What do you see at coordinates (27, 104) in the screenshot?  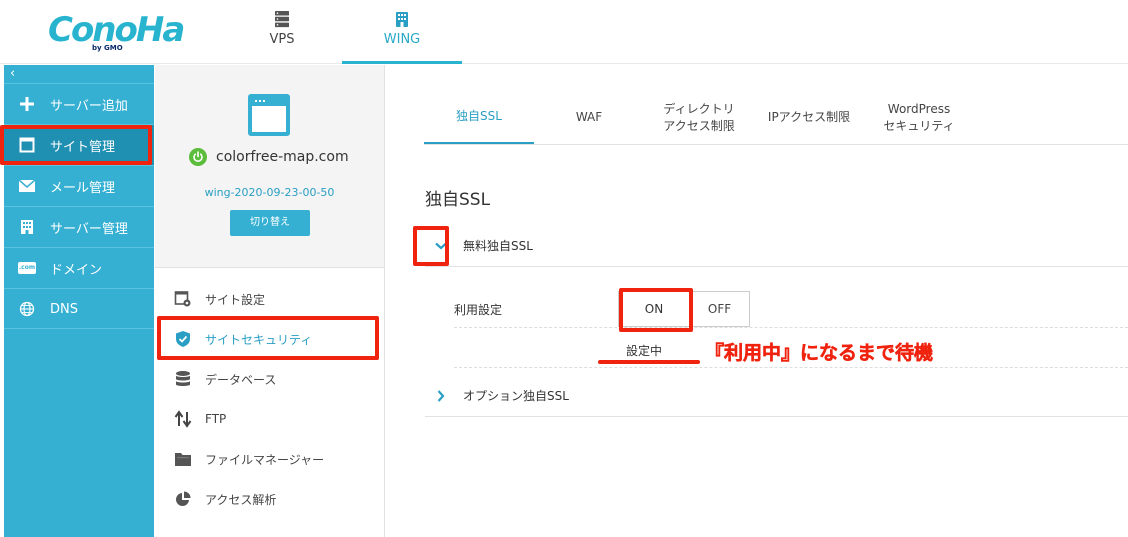 I see `plus-icon` at bounding box center [27, 104].